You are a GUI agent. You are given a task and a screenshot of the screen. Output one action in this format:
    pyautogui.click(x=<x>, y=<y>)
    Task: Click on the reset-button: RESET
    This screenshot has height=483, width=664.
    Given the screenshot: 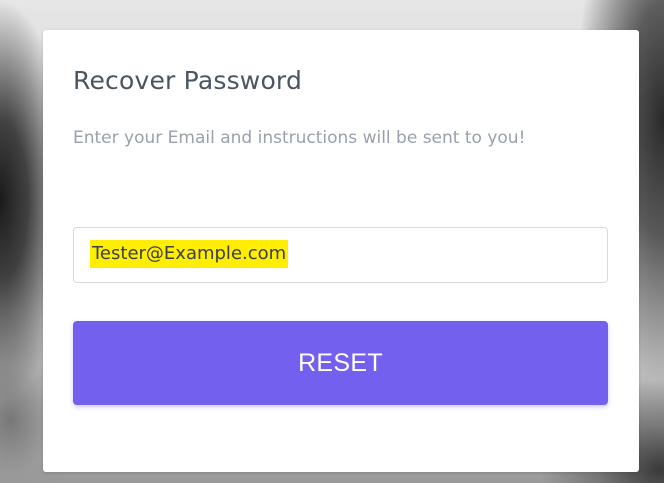 What is the action you would take?
    pyautogui.click(x=340, y=363)
    